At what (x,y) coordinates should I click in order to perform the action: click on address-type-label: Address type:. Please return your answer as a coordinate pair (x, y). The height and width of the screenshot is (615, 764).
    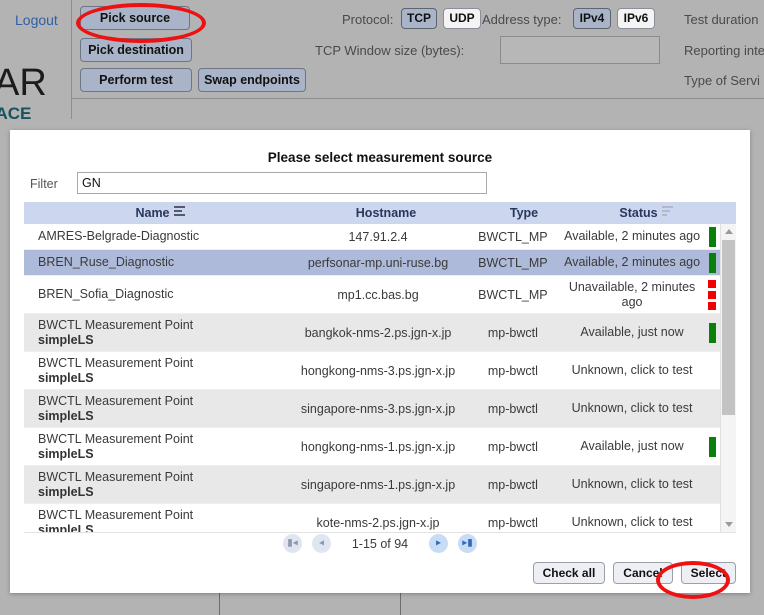
    Looking at the image, I should click on (522, 19).